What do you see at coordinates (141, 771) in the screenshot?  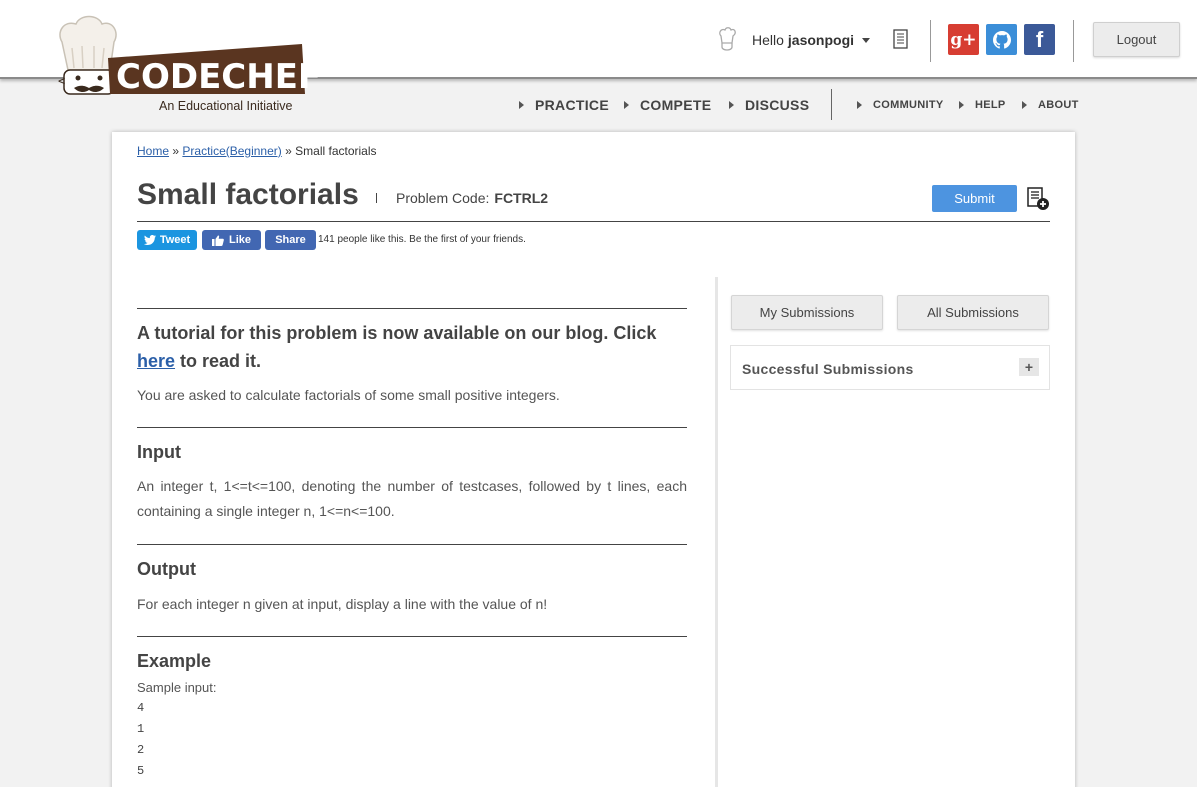 I see `sample-line: 5` at bounding box center [141, 771].